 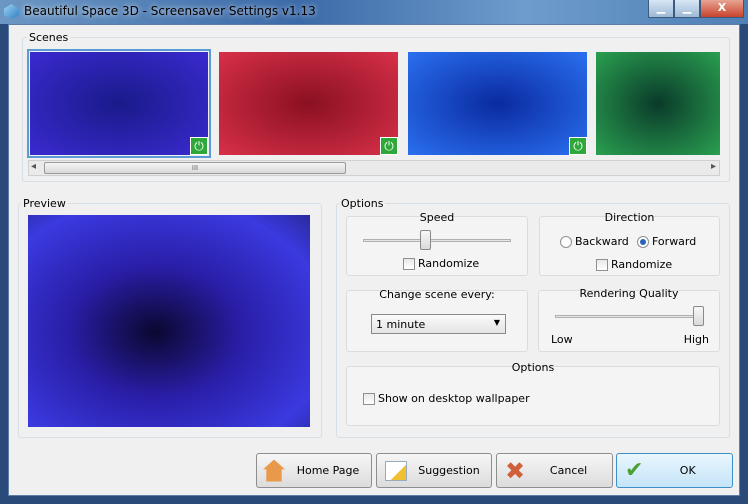 What do you see at coordinates (437, 217) in the screenshot?
I see `speed-label: Speed` at bounding box center [437, 217].